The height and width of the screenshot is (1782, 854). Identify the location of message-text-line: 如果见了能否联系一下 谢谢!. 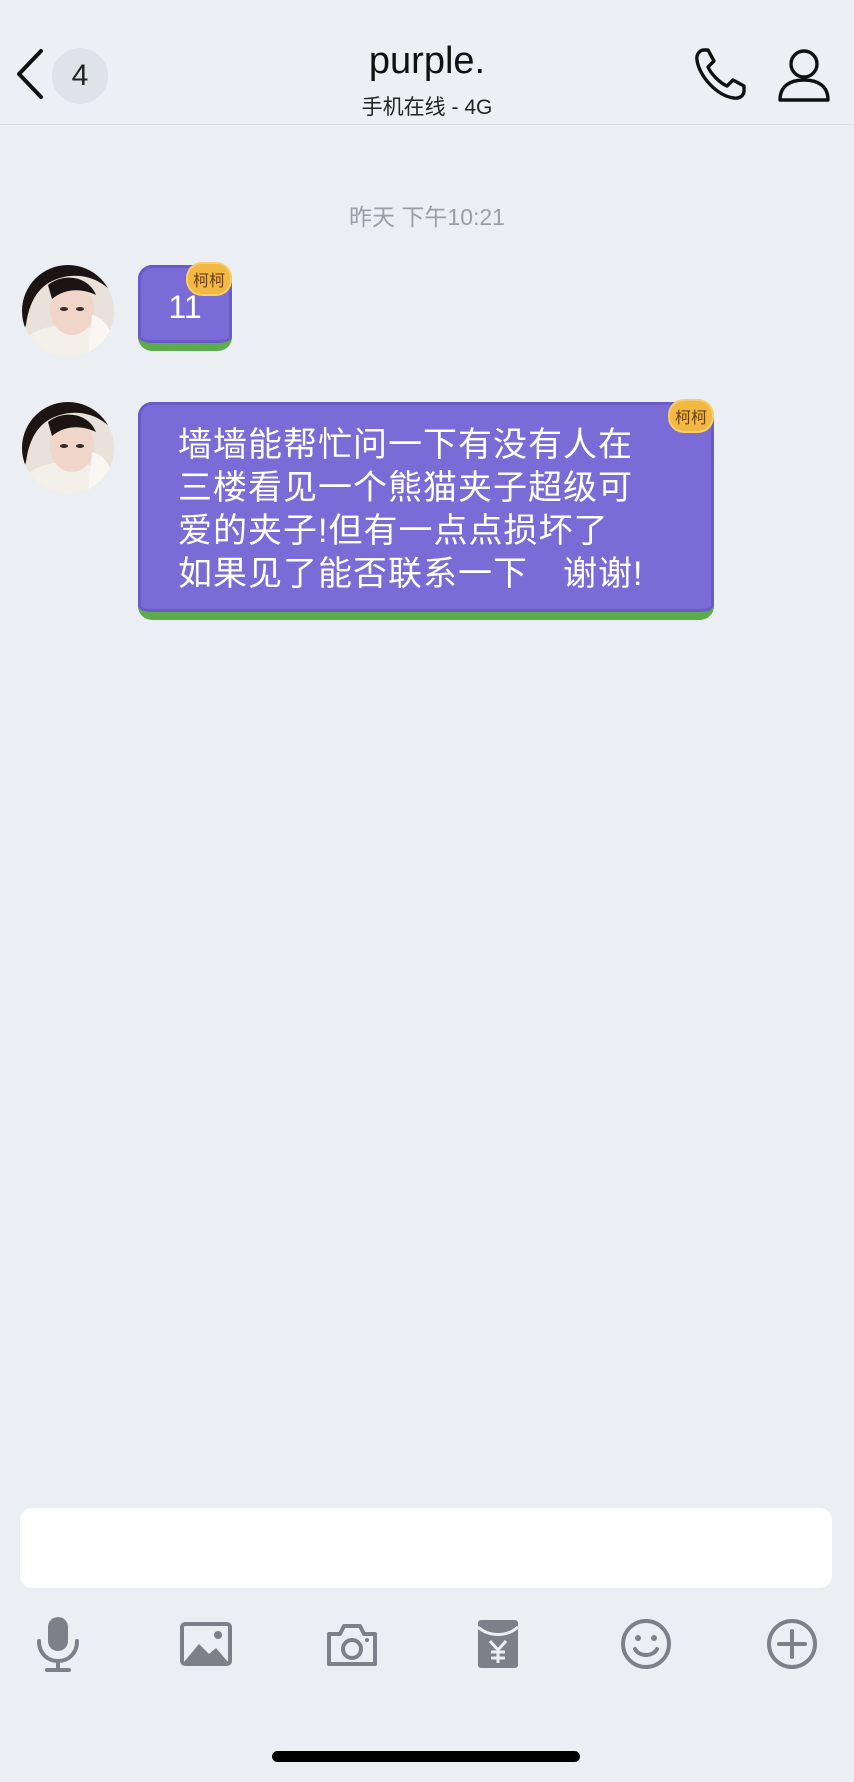
(411, 574).